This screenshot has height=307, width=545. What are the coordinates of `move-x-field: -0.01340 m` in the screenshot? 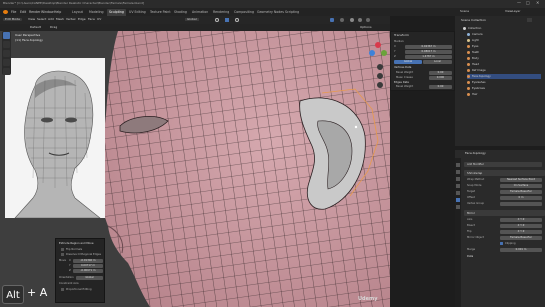 It's located at (88, 261).